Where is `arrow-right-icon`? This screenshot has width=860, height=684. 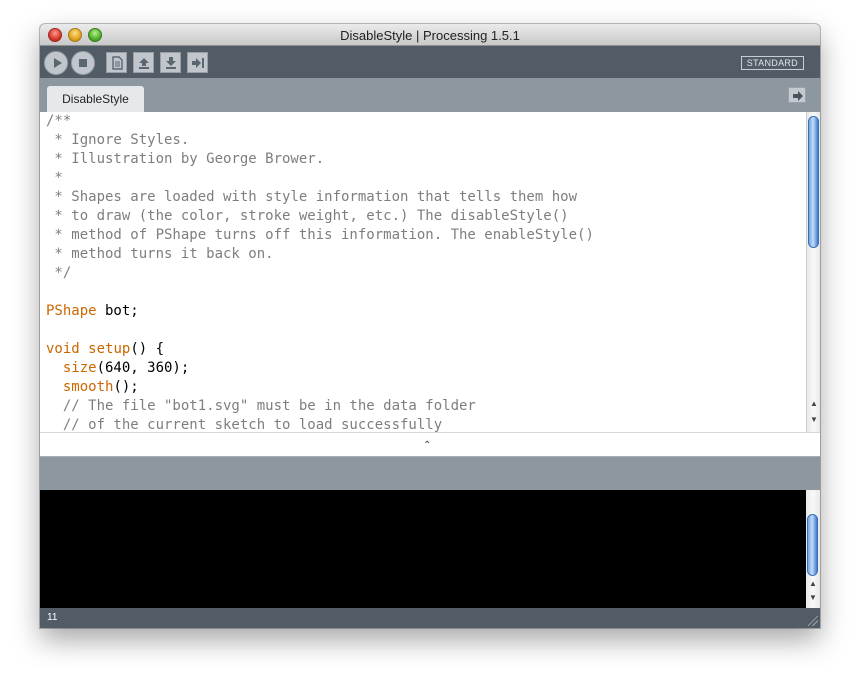 arrow-right-icon is located at coordinates (798, 96).